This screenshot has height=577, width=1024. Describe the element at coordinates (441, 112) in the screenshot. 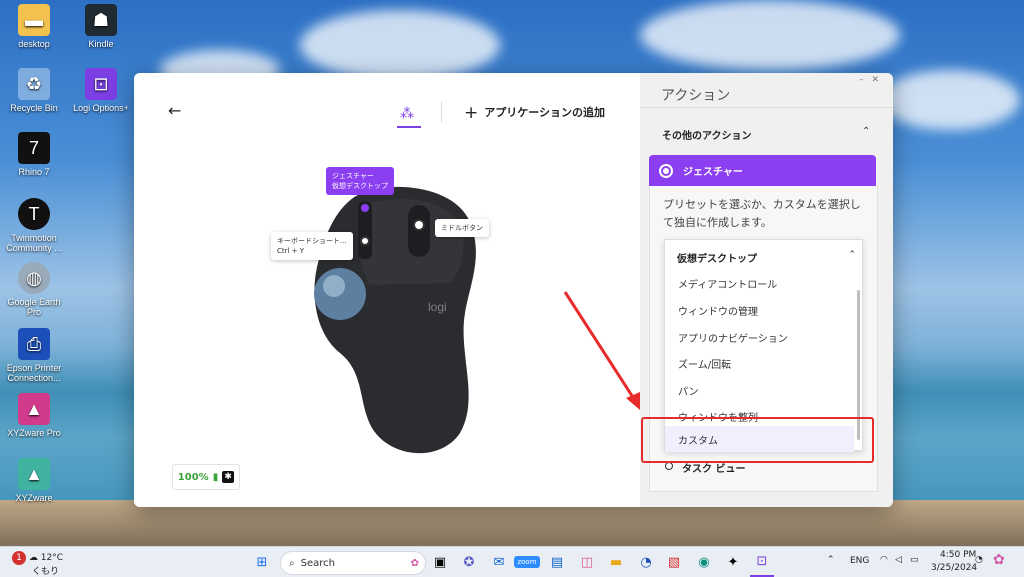

I see `toolbar-divider` at that location.